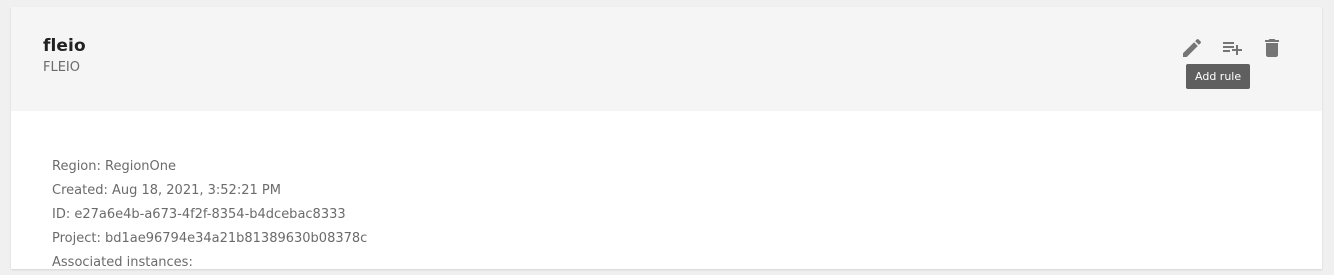 Image resolution: width=1334 pixels, height=275 pixels. I want to click on region-detail: Region: RegionOne, so click(114, 166).